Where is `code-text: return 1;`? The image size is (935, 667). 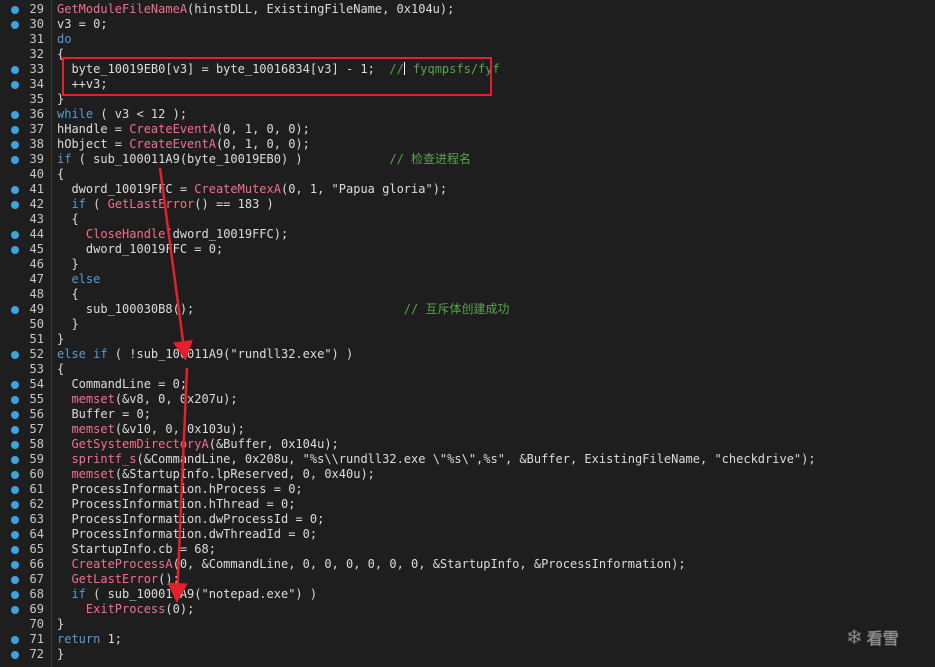 code-text: return 1; is located at coordinates (89, 639).